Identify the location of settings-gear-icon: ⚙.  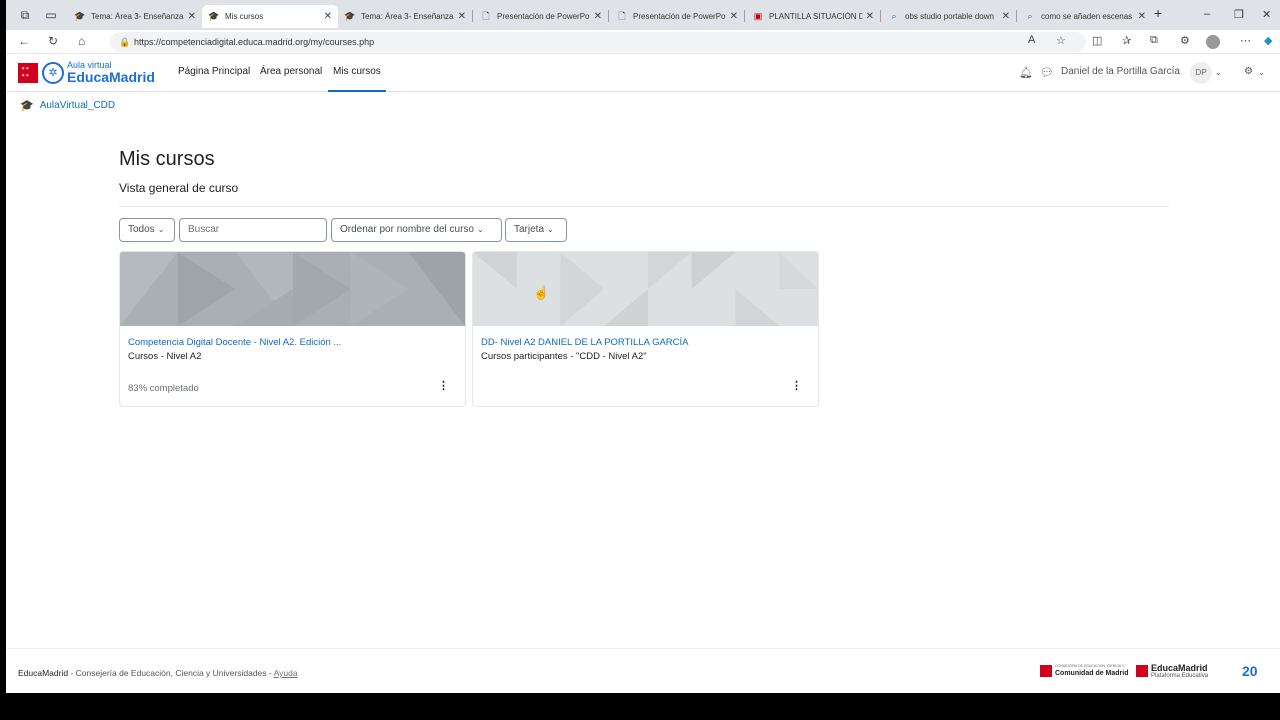
(1248, 71).